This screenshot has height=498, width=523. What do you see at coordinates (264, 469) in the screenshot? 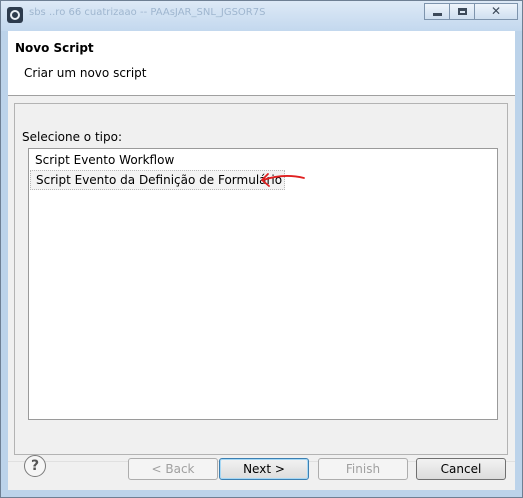
I see `next-button: Next >` at bounding box center [264, 469].